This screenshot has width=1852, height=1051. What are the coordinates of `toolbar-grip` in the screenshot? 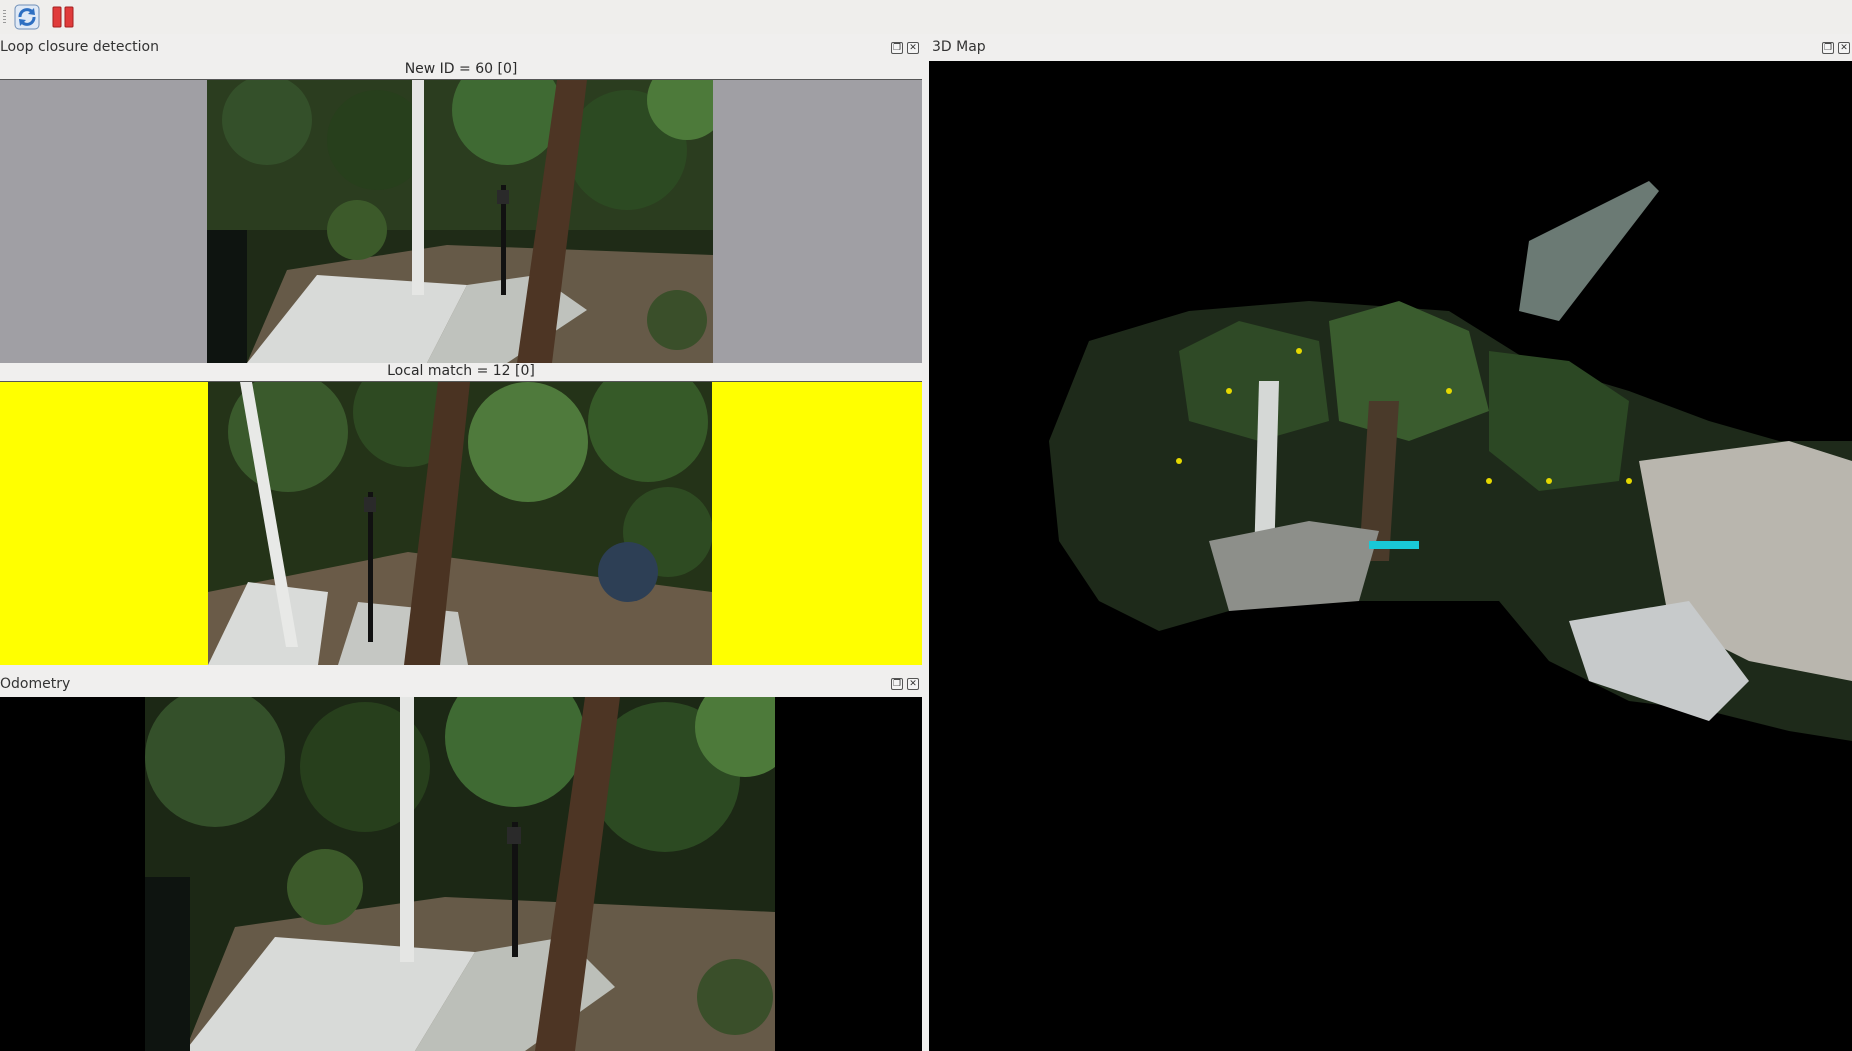 It's located at (4, 17).